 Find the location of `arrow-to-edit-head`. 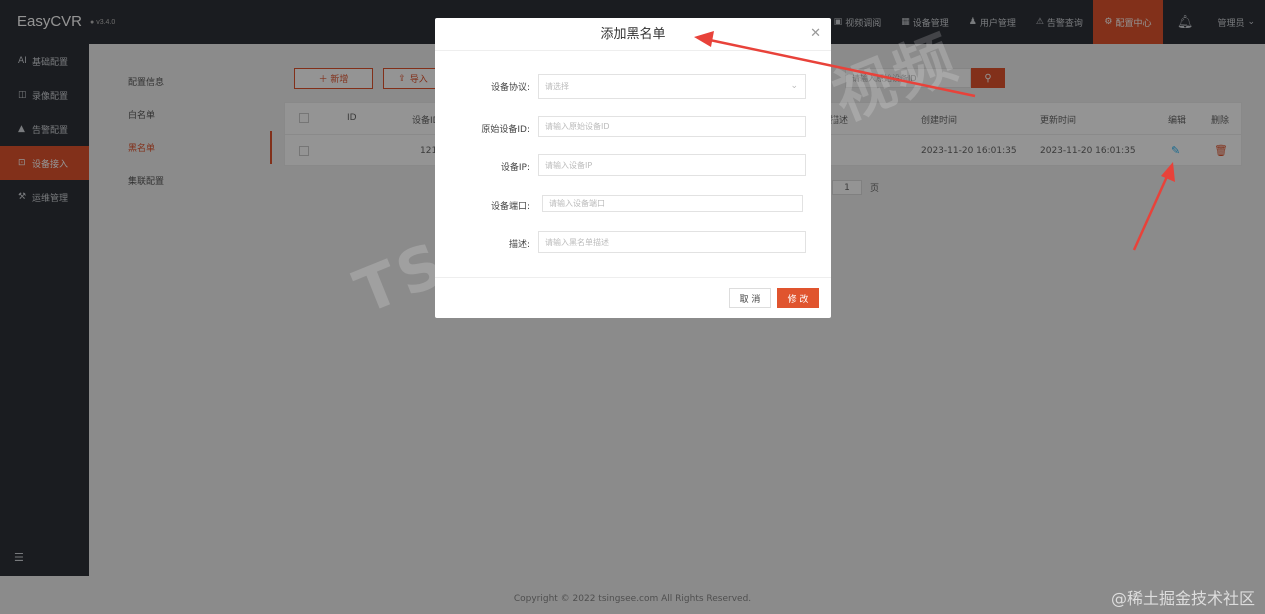

arrow-to-edit-head is located at coordinates (1168, 172).